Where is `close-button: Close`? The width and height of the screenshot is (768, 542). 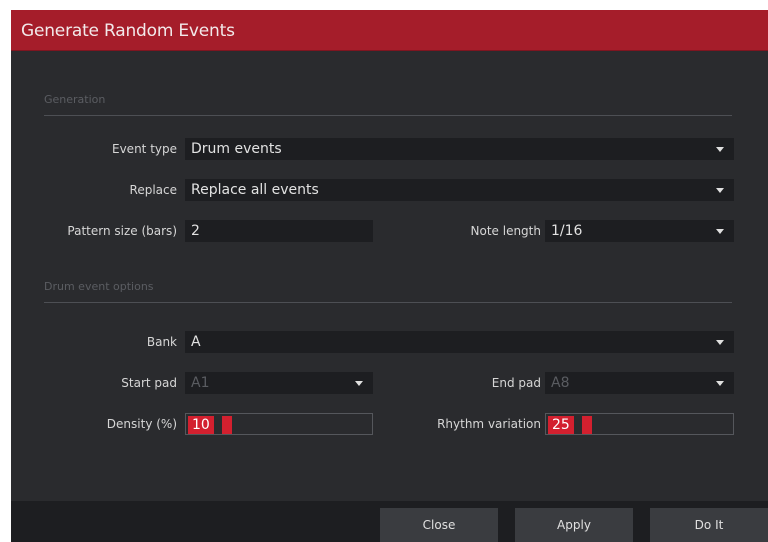 close-button: Close is located at coordinates (439, 525).